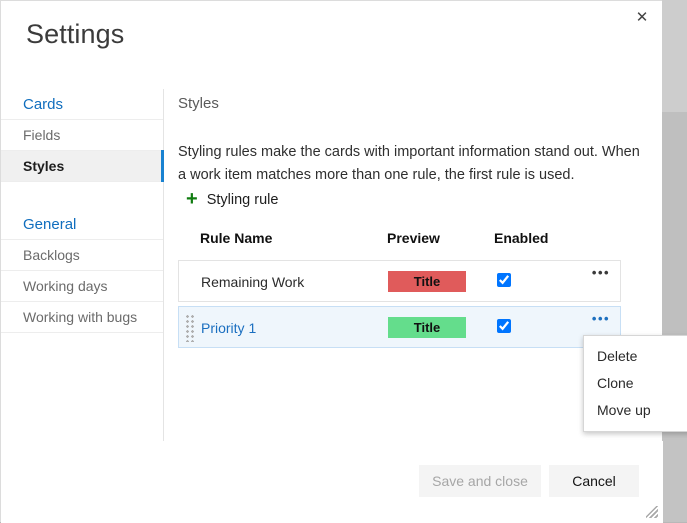  What do you see at coordinates (413, 238) in the screenshot?
I see `column-header-preview: Preview` at bounding box center [413, 238].